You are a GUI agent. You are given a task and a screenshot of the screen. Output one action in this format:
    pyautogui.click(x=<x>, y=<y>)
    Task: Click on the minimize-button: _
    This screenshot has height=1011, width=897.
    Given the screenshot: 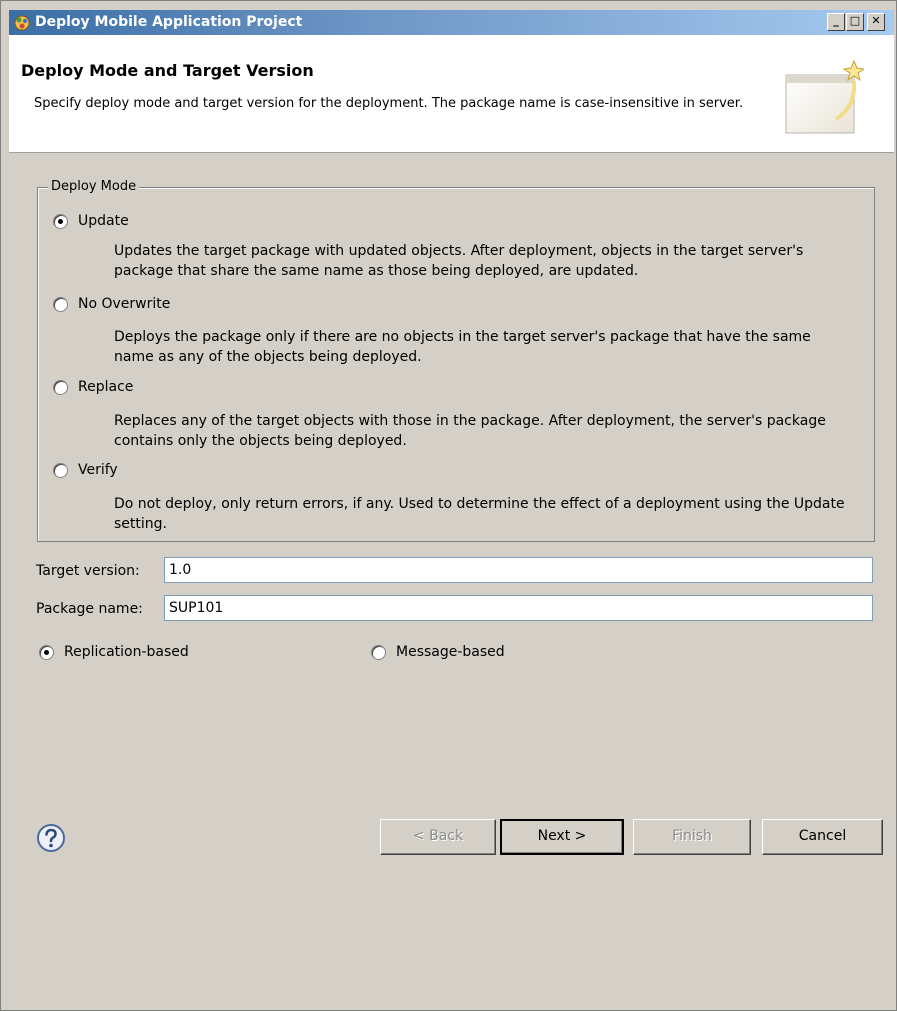 What is the action you would take?
    pyautogui.click(x=836, y=22)
    